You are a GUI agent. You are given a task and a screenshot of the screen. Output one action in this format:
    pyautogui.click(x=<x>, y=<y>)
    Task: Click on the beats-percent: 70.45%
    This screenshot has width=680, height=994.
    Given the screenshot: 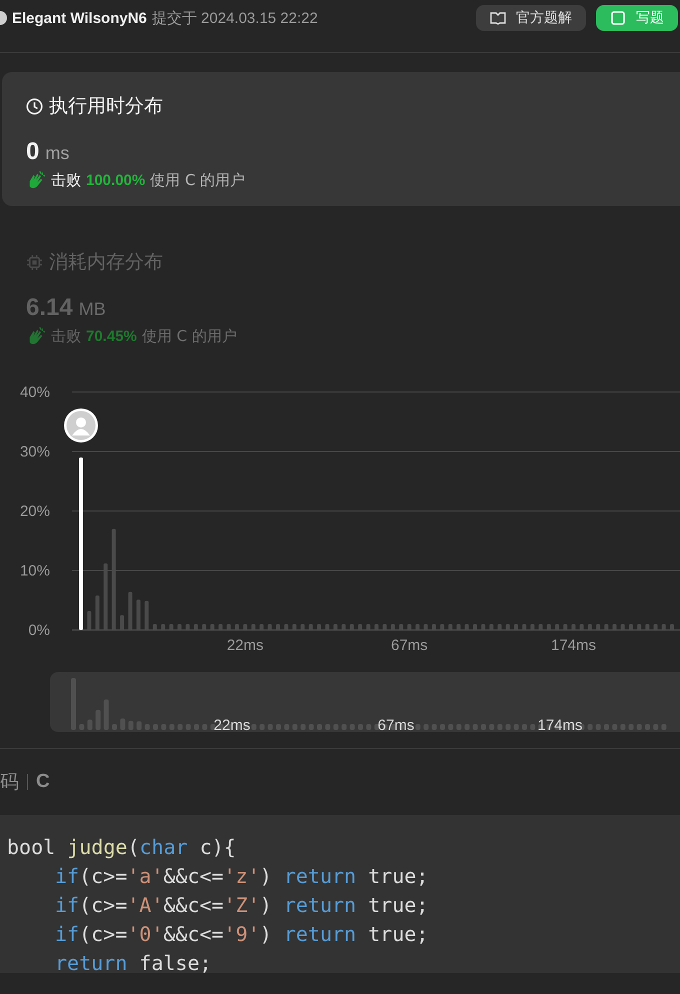 What is the action you would take?
    pyautogui.click(x=111, y=336)
    